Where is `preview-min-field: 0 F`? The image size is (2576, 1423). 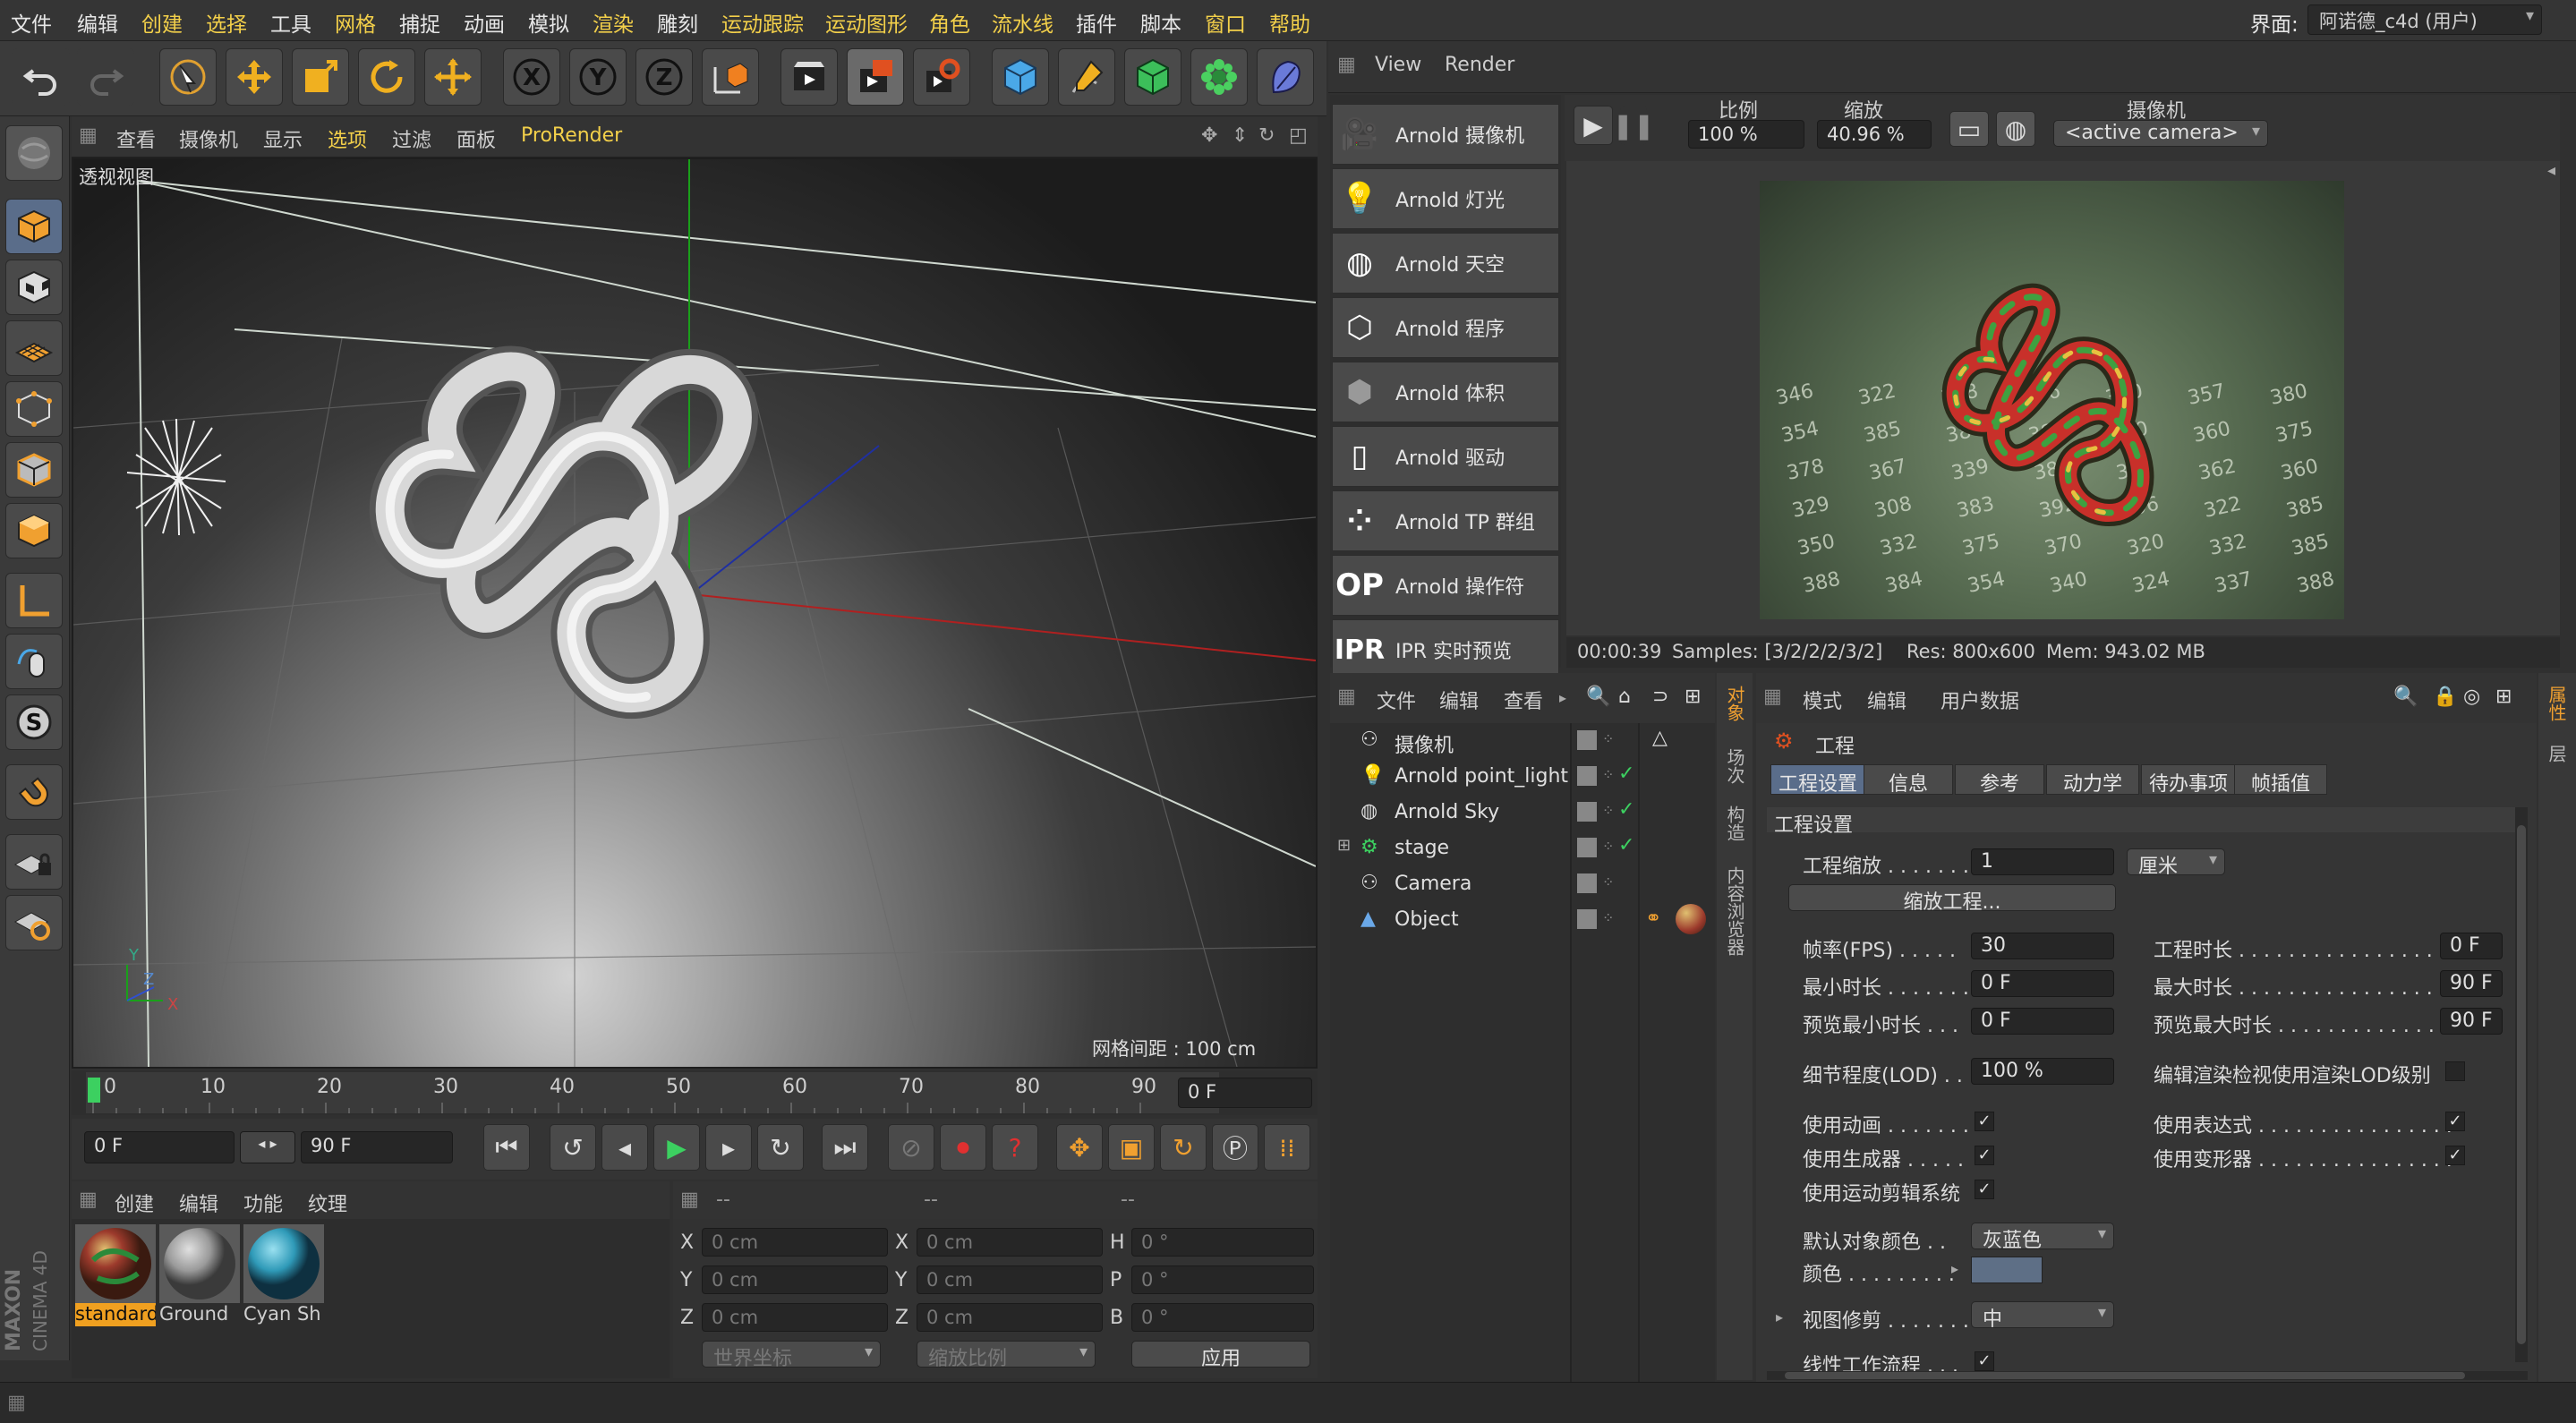 preview-min-field: 0 F is located at coordinates (2042, 1021).